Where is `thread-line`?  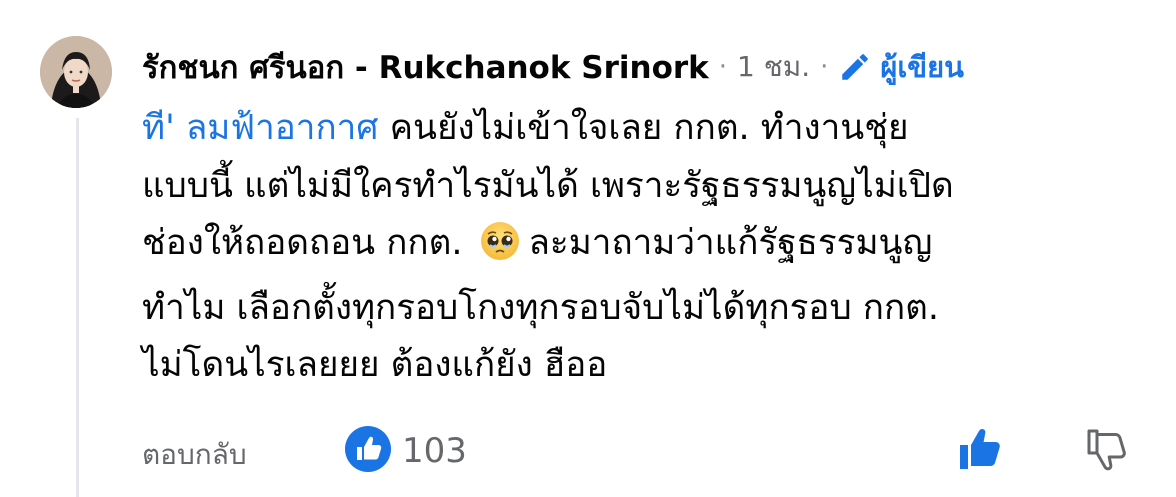 thread-line is located at coordinates (77, 307).